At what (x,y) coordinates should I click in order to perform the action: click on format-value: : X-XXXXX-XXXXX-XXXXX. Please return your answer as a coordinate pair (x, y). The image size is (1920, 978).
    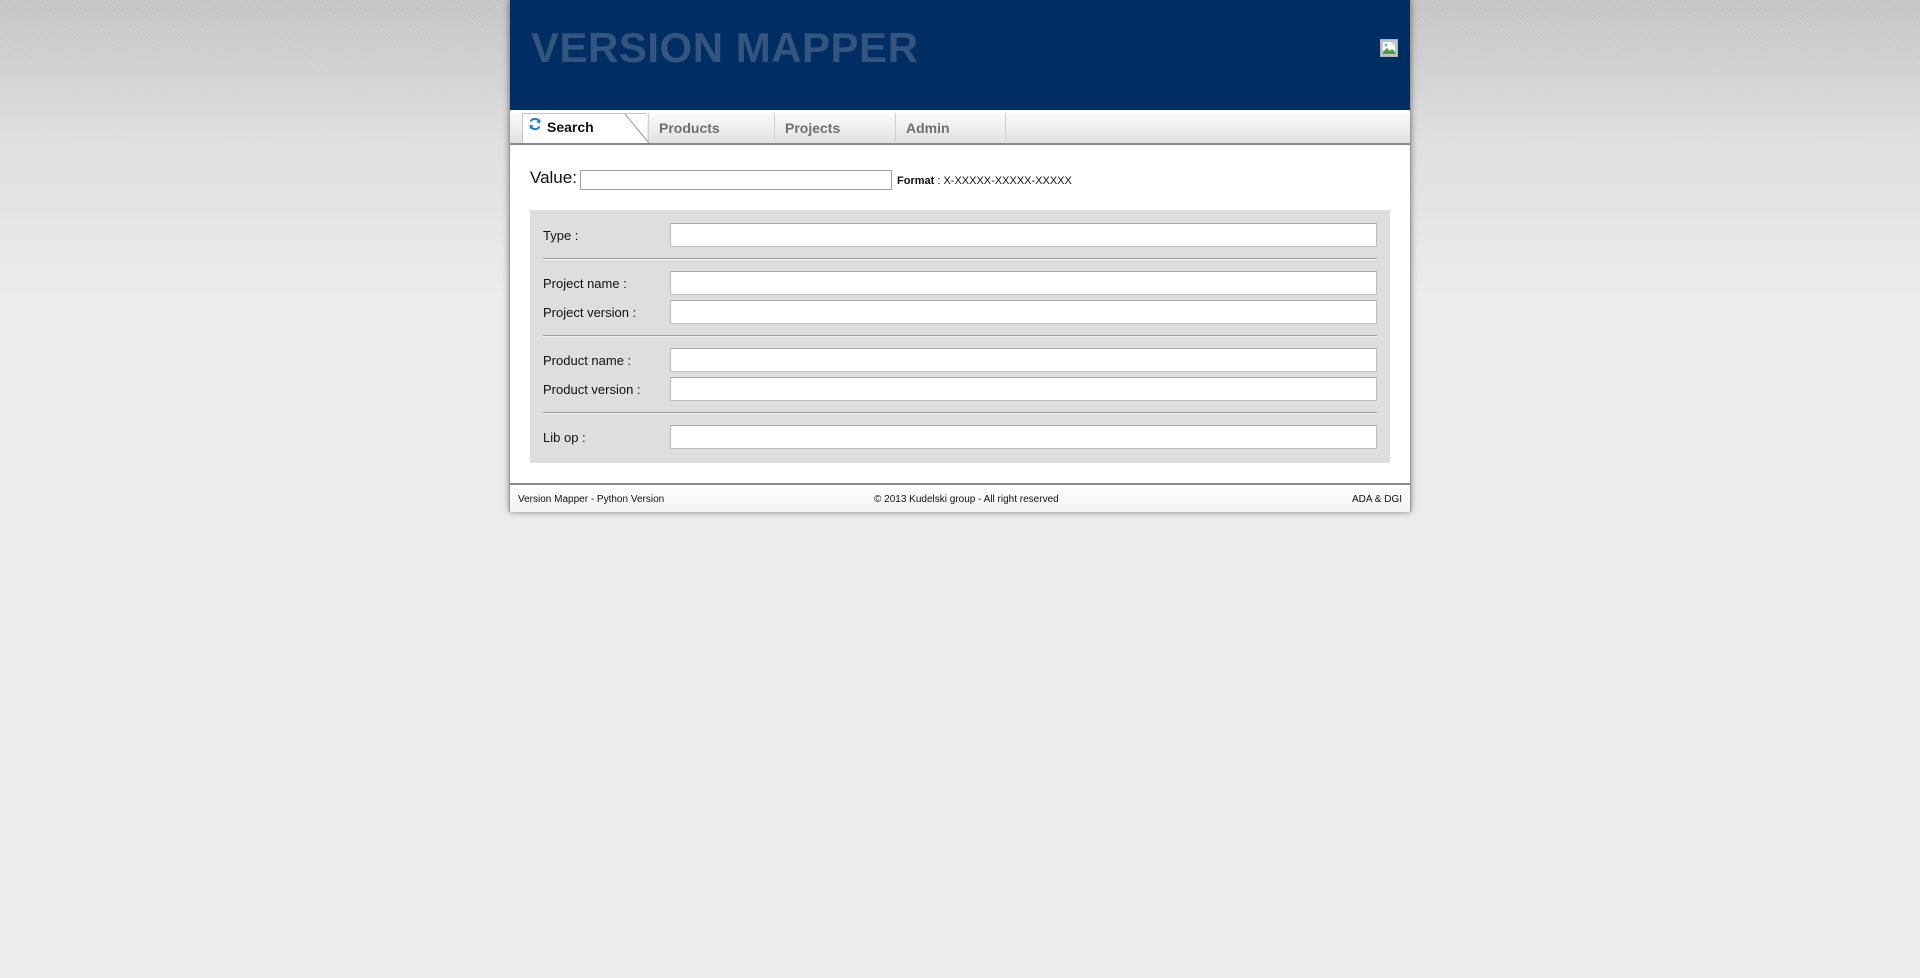
    Looking at the image, I should click on (1004, 181).